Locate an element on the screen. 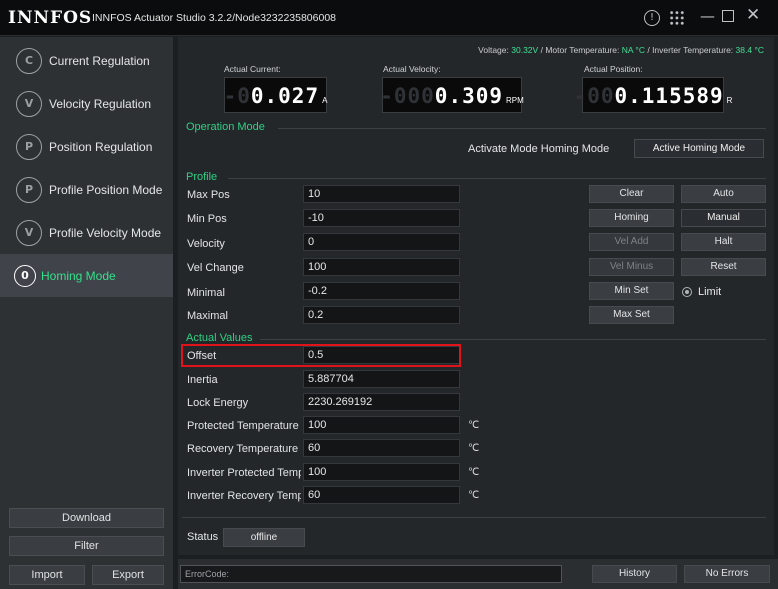 The width and height of the screenshot is (778, 589). sidebar-item-velocity-regulation: V Velocity Regulation is located at coordinates (86, 103).